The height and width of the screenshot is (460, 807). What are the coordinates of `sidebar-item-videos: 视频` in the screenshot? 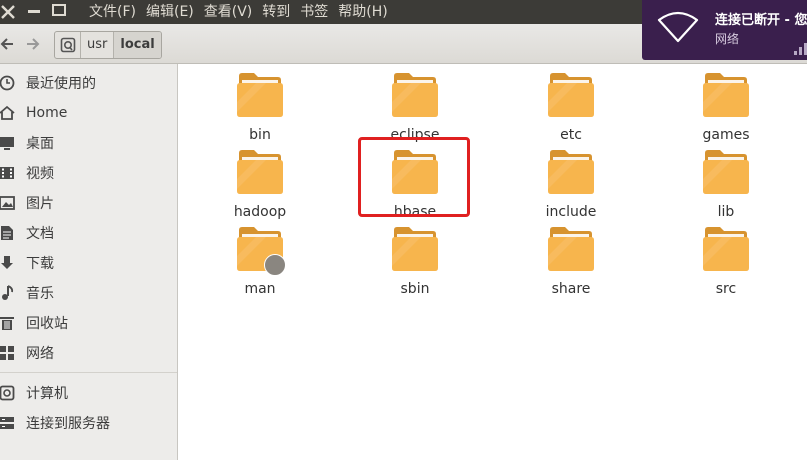 It's located at (27, 173).